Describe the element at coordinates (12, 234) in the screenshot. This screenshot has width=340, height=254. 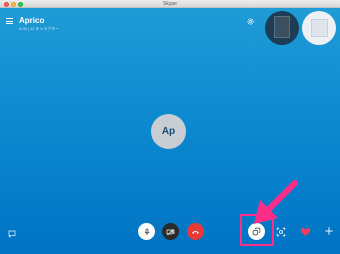
I see `chat-bubble-icon` at that location.